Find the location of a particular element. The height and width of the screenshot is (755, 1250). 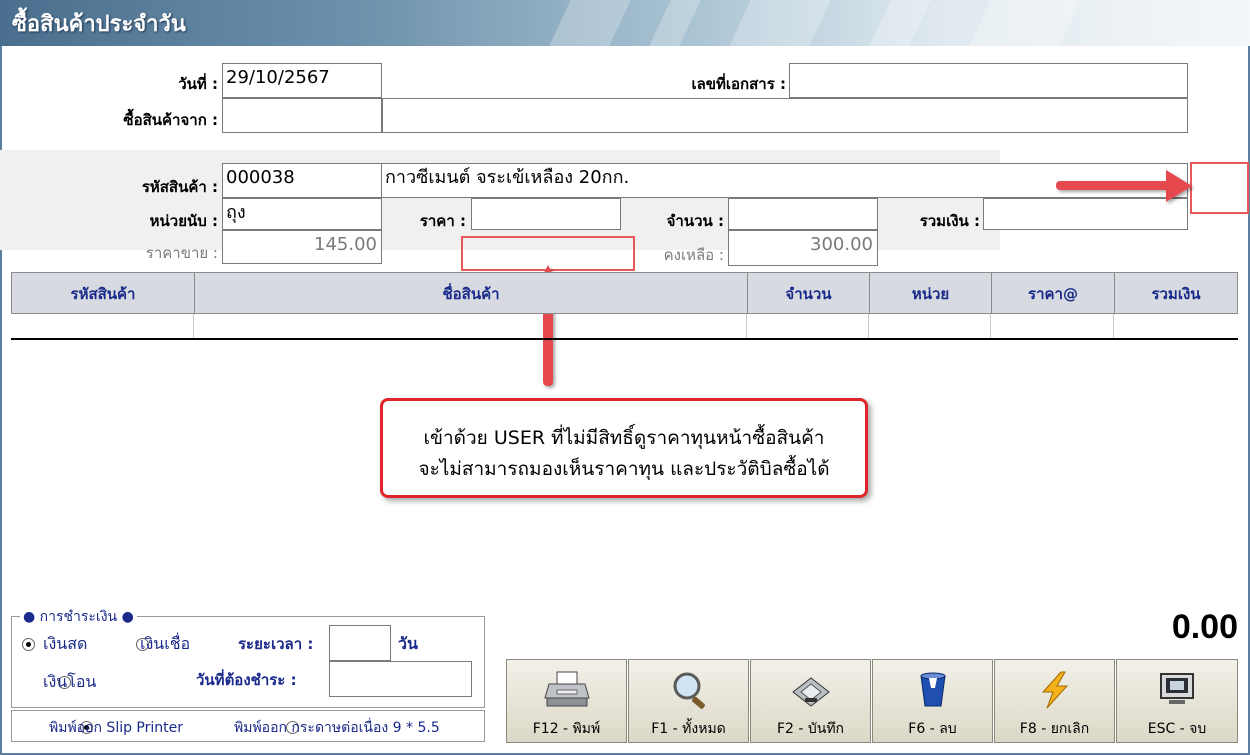

col-name: ชื่อสินค้า is located at coordinates (471, 293).